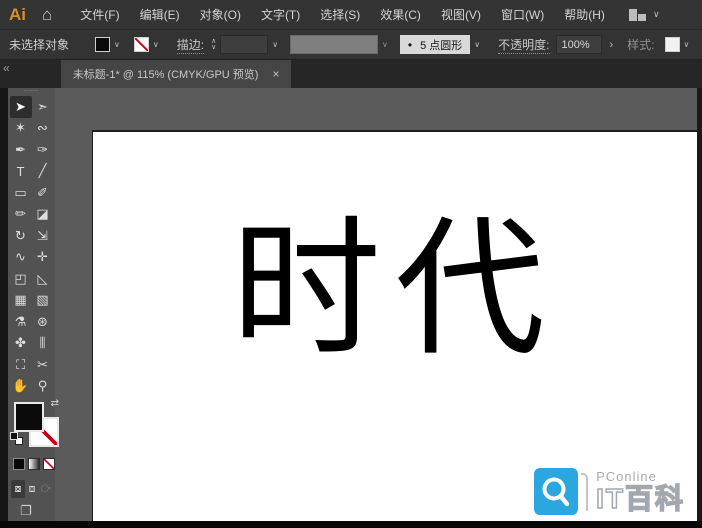  I want to click on menu-item-effect: 效果(C), so click(400, 15).